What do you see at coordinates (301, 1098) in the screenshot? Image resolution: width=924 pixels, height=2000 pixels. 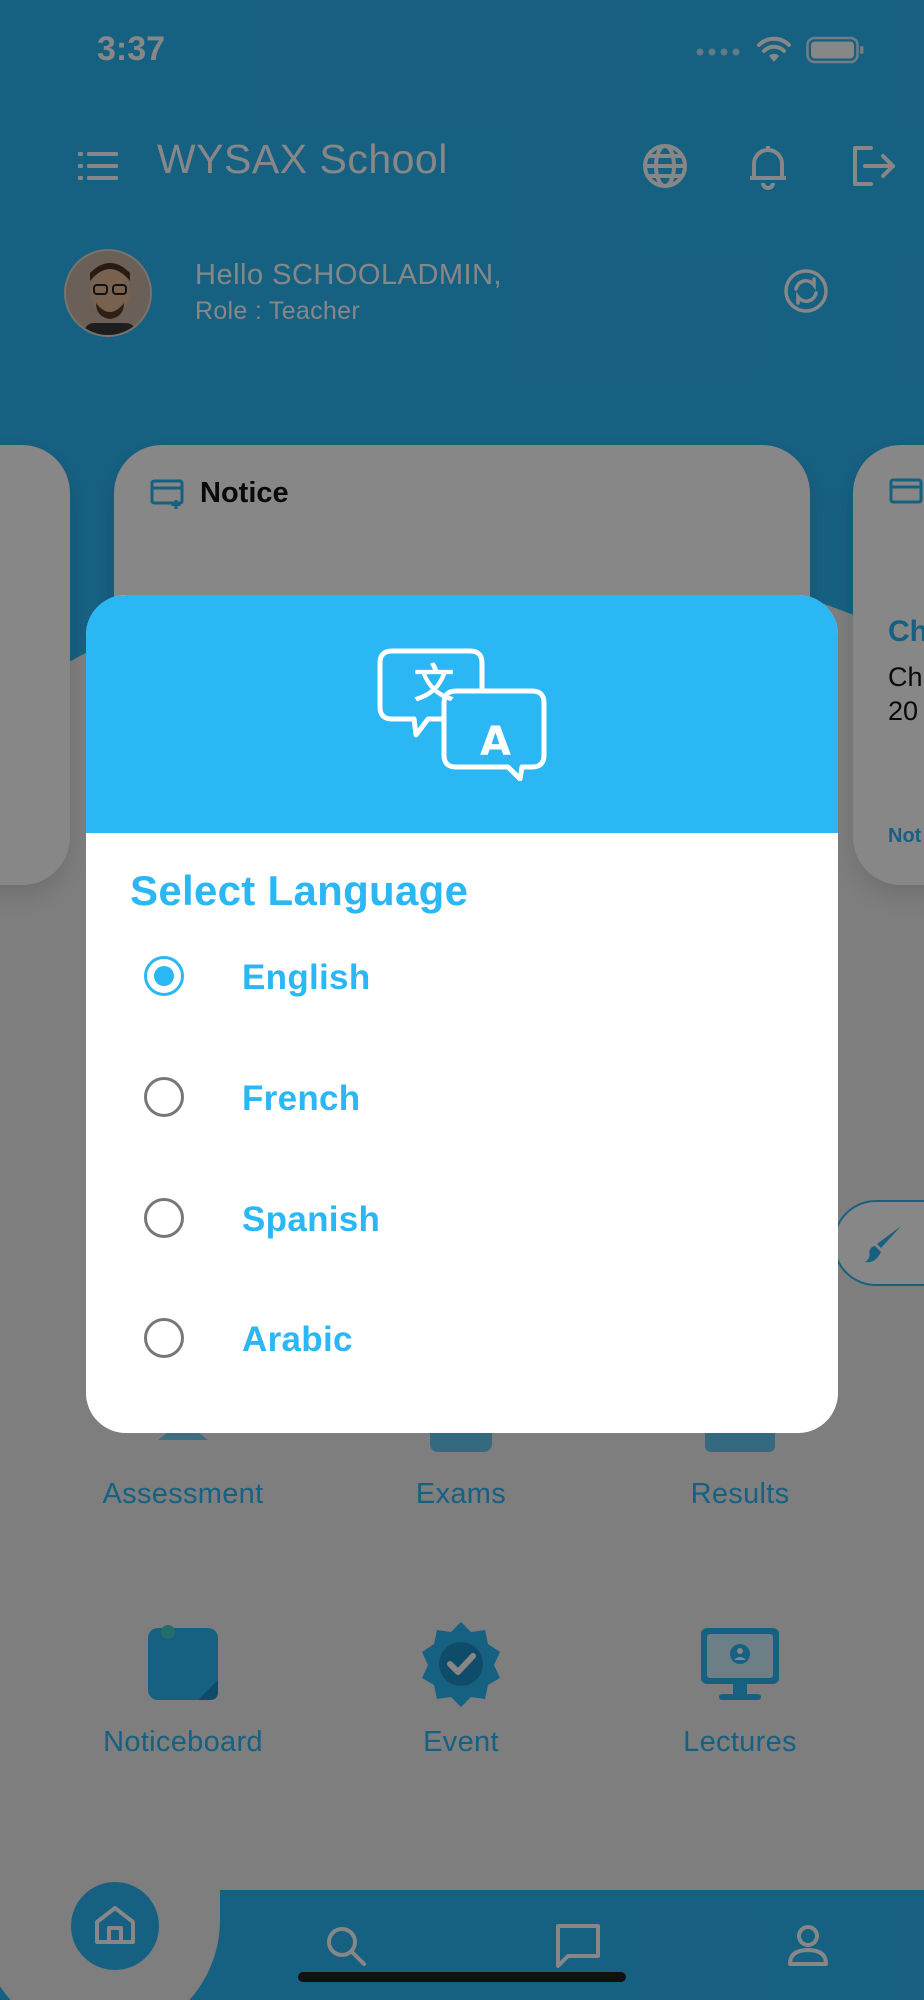 I see `option-label: French` at bounding box center [301, 1098].